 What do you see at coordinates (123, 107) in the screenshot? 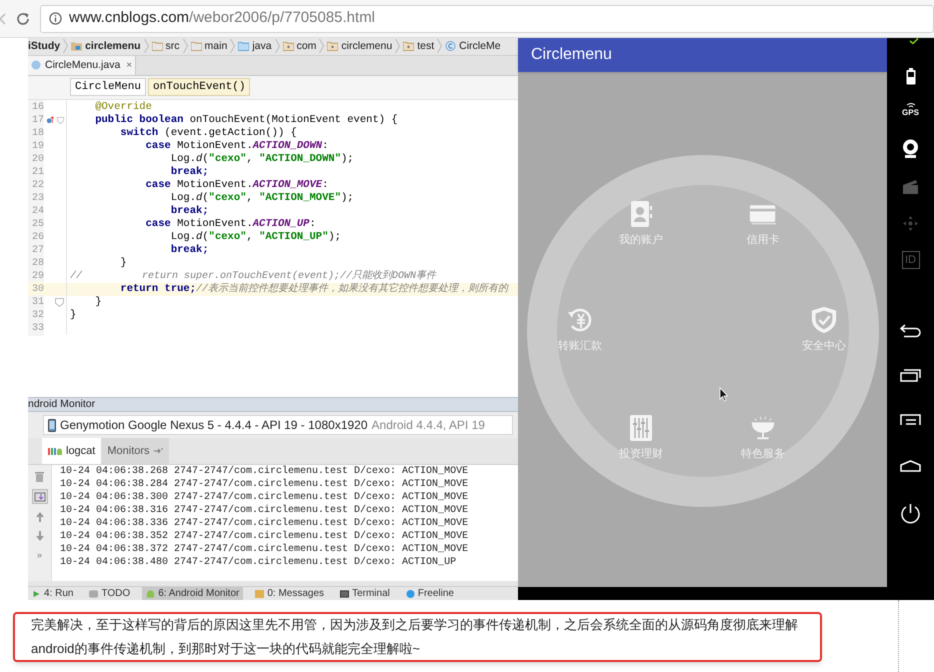
I see `code-line: @Override` at bounding box center [123, 107].